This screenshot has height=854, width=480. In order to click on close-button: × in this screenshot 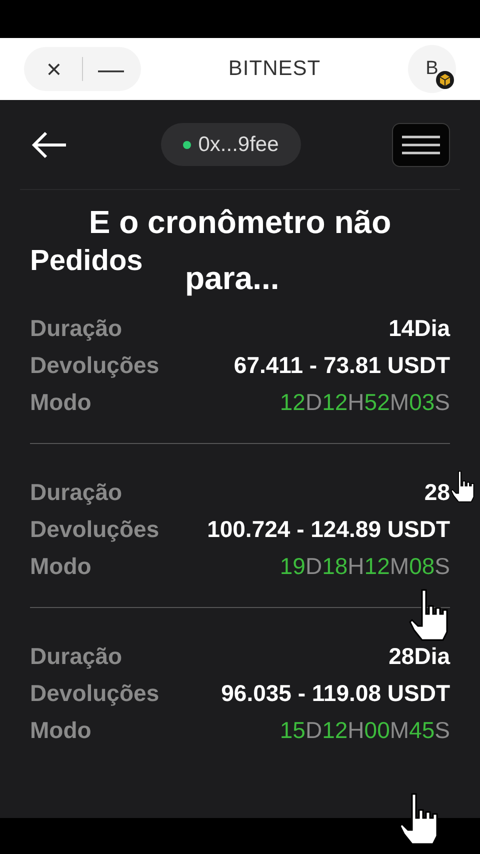, I will do `click(54, 69)`.